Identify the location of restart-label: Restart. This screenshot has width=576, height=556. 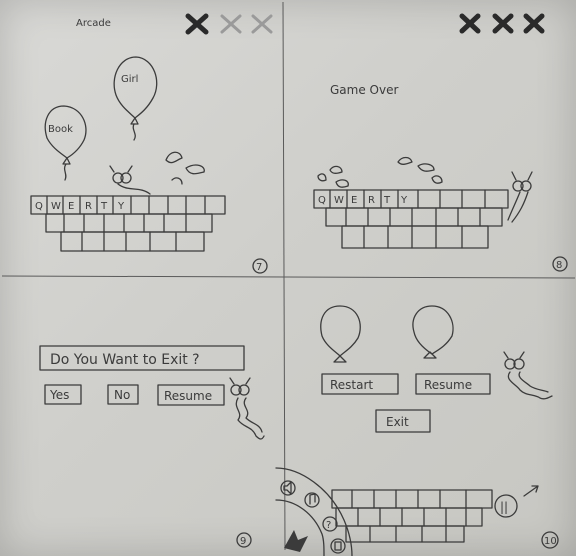
(351, 385).